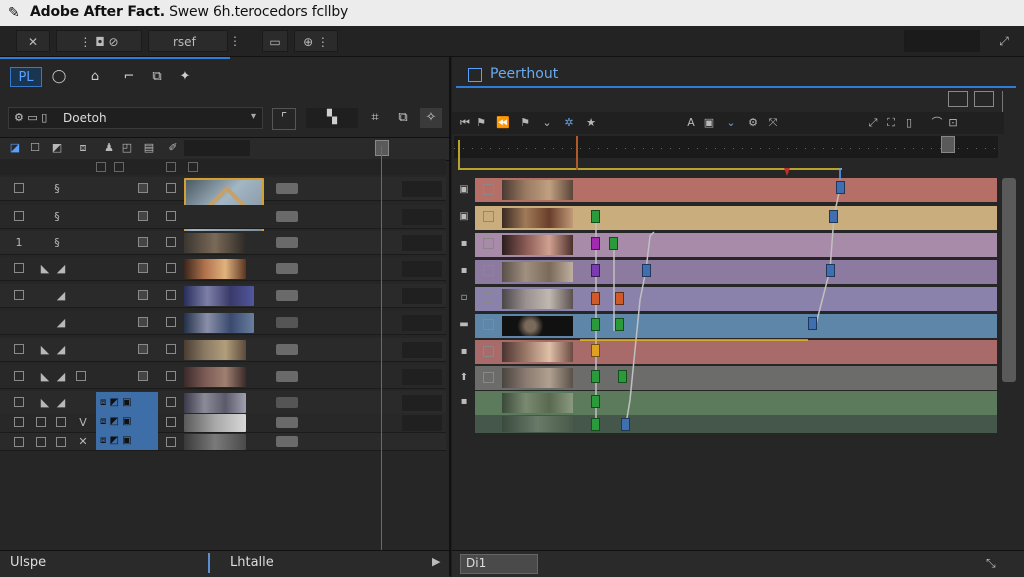 The image size is (1024, 577). I want to click on zoom-value: Di1, so click(476, 563).